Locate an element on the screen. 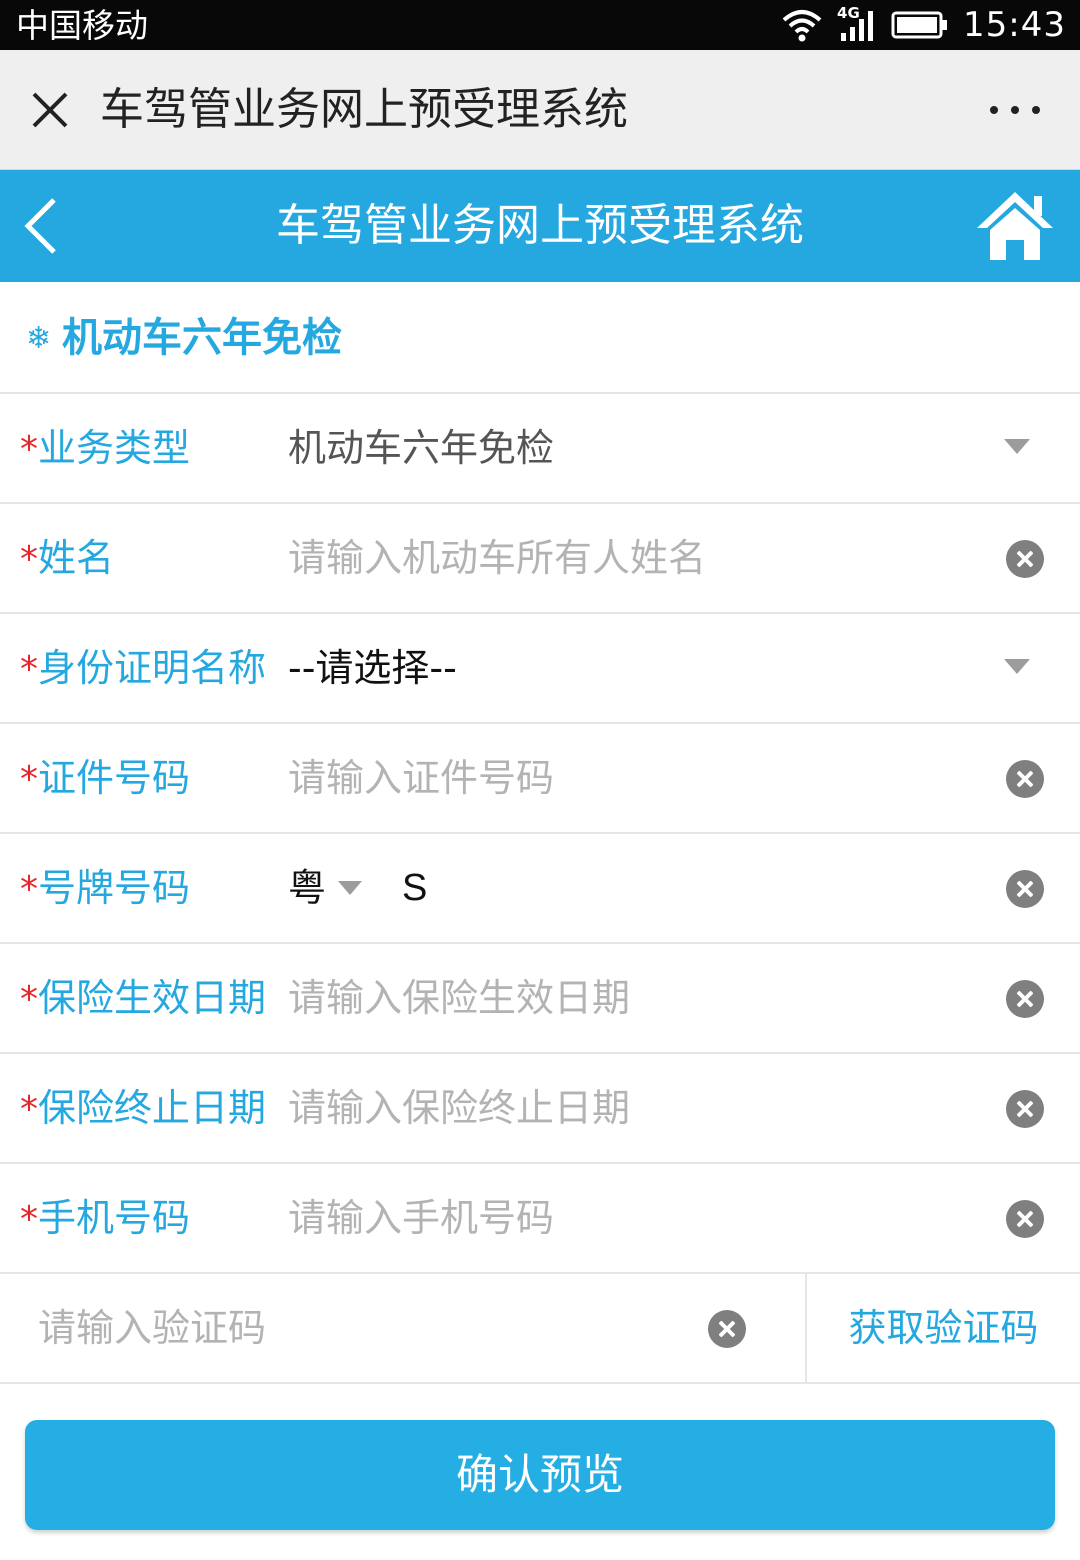 The height and width of the screenshot is (1560, 1080). field-label: *手机号码 is located at coordinates (105, 1218).